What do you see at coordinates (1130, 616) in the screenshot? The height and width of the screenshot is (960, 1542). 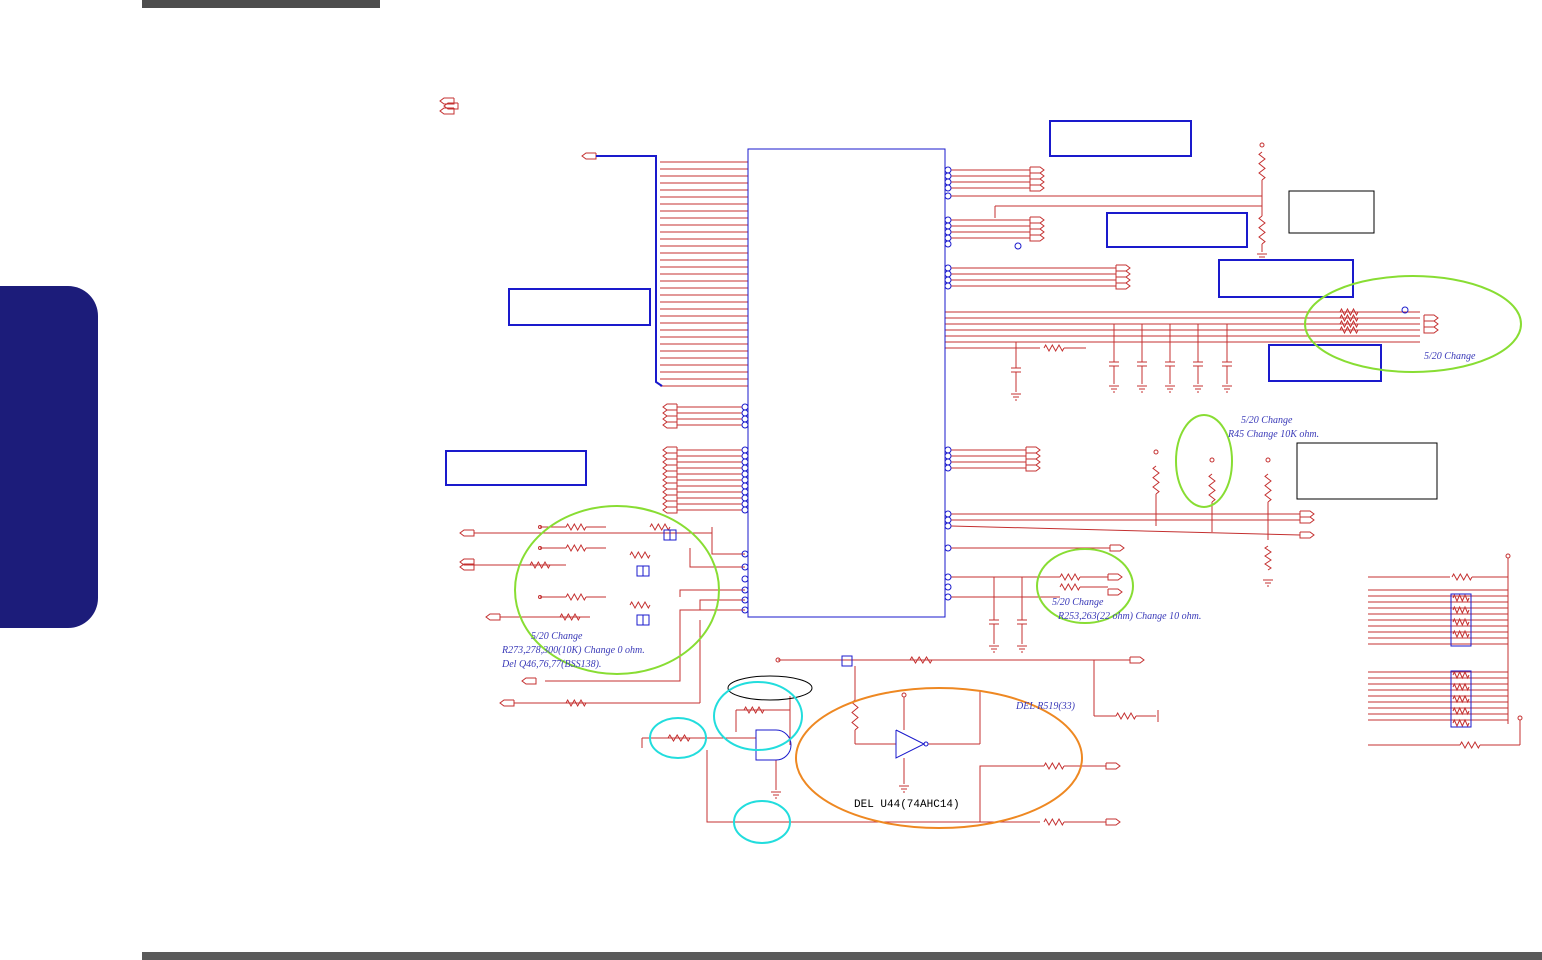 I see `change-note-detail: R253,263(22 ohm) Change 10 ohm.` at bounding box center [1130, 616].